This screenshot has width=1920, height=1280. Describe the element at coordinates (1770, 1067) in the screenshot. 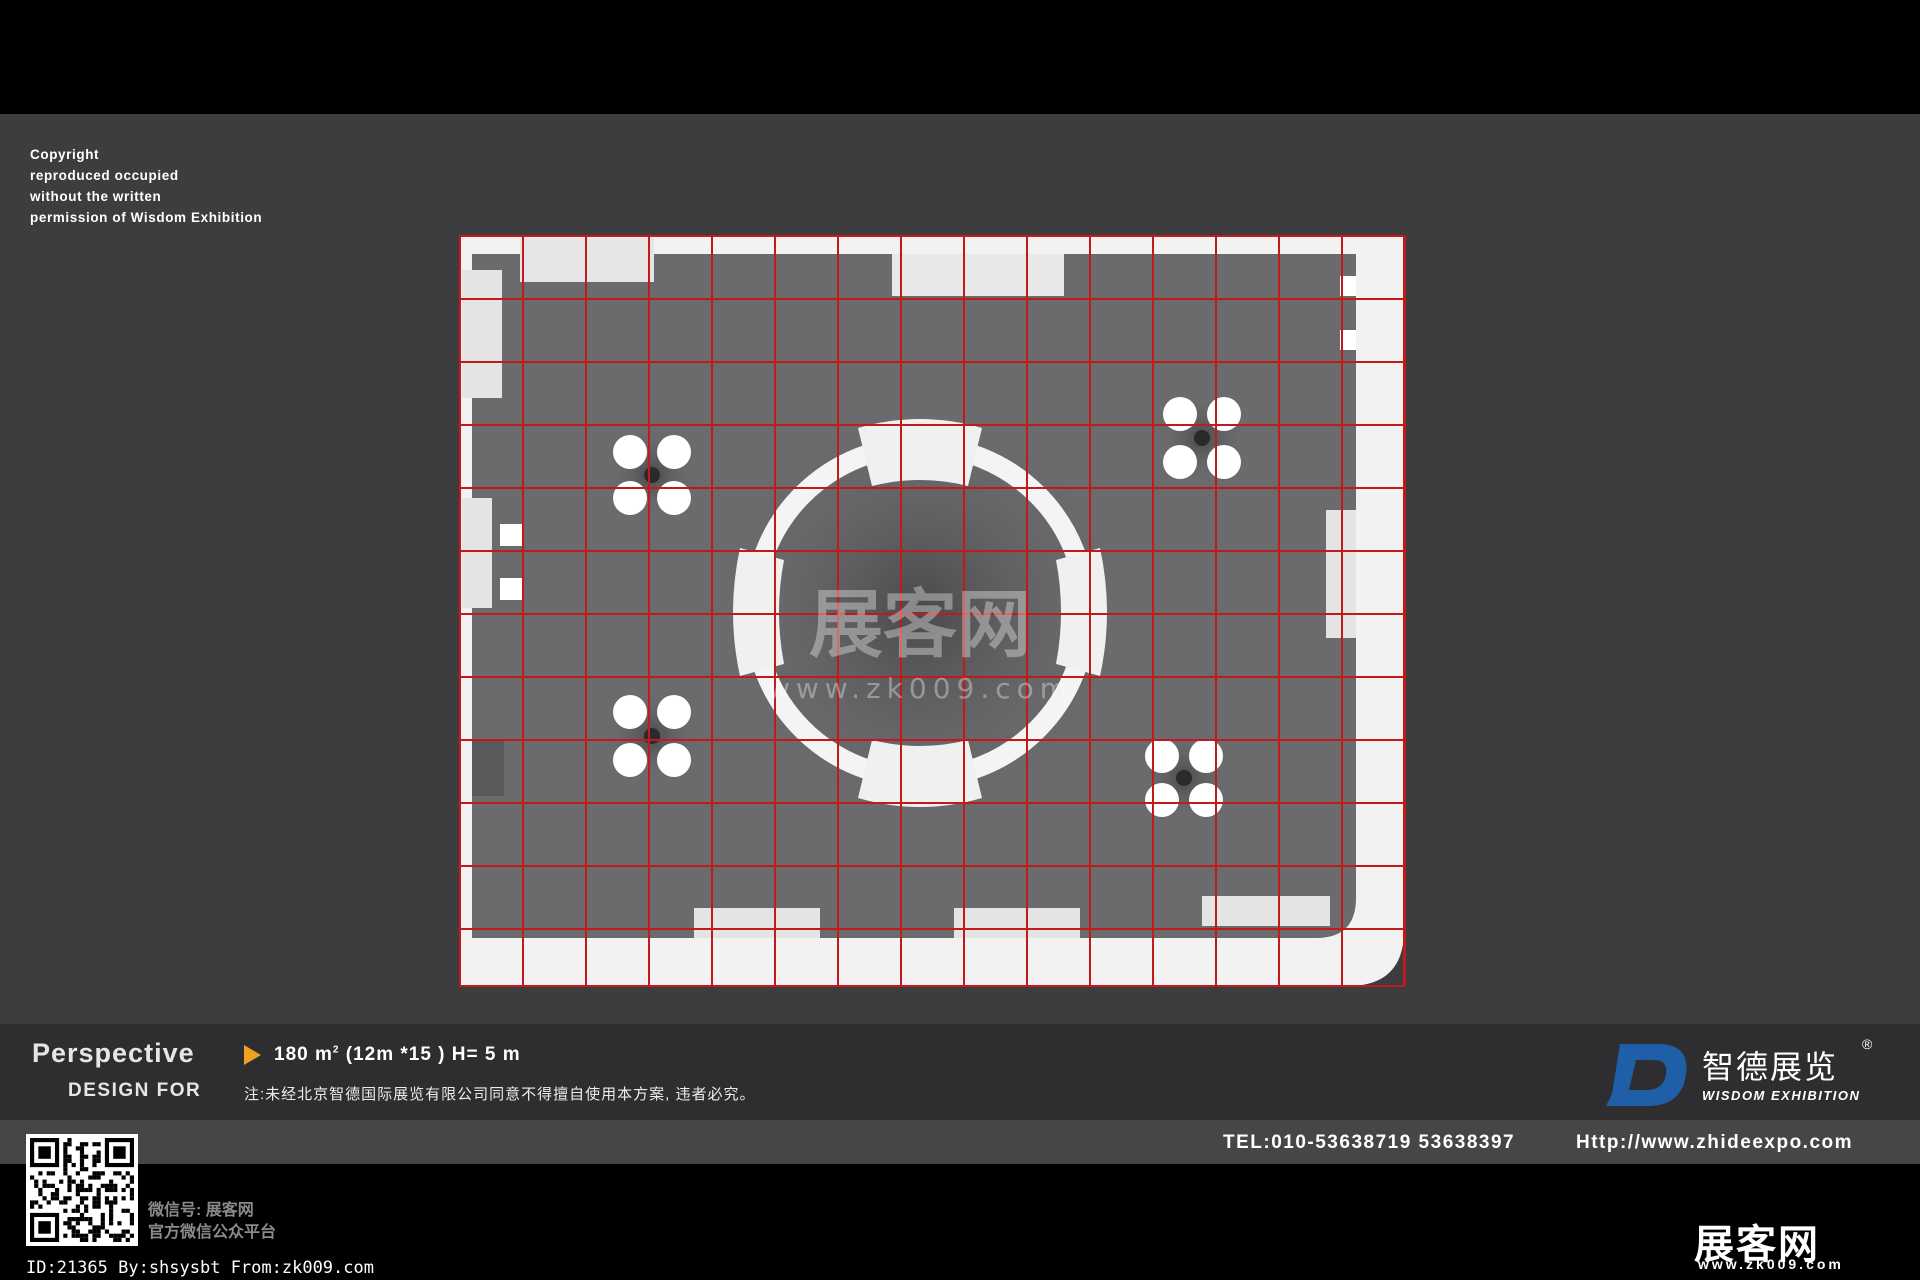

I see `brand-name-cn: 智德展览` at that location.